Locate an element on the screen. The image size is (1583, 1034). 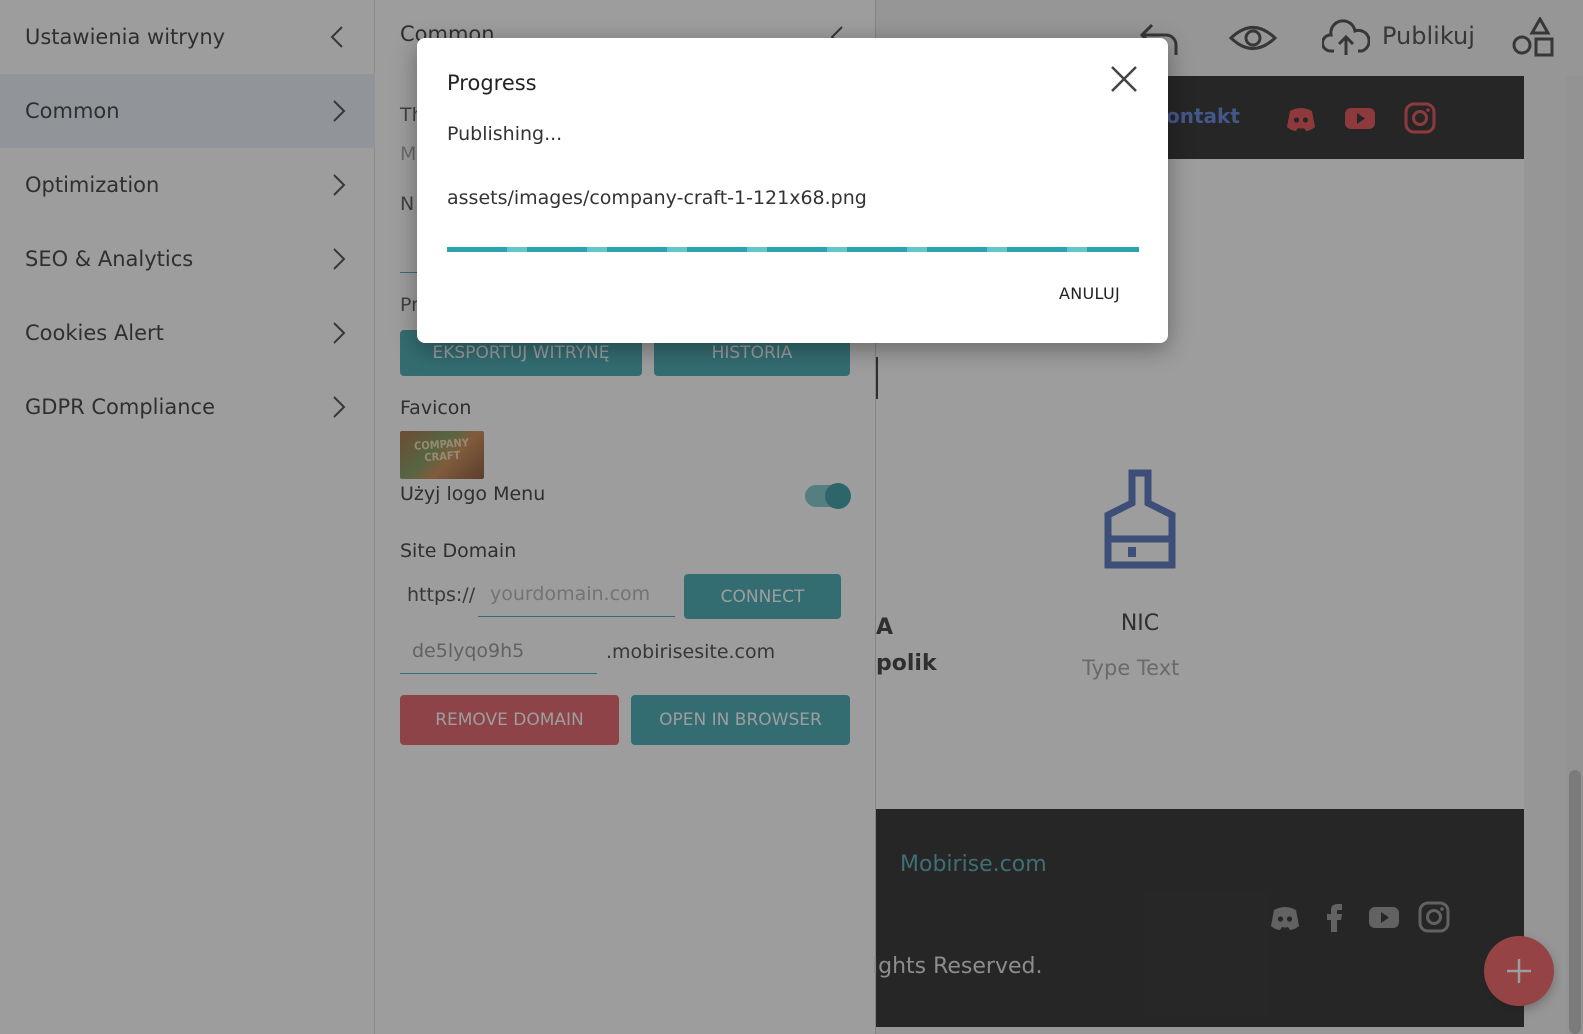
current-file-path: assets/images/company-craft-1-121x68.png is located at coordinates (657, 198).